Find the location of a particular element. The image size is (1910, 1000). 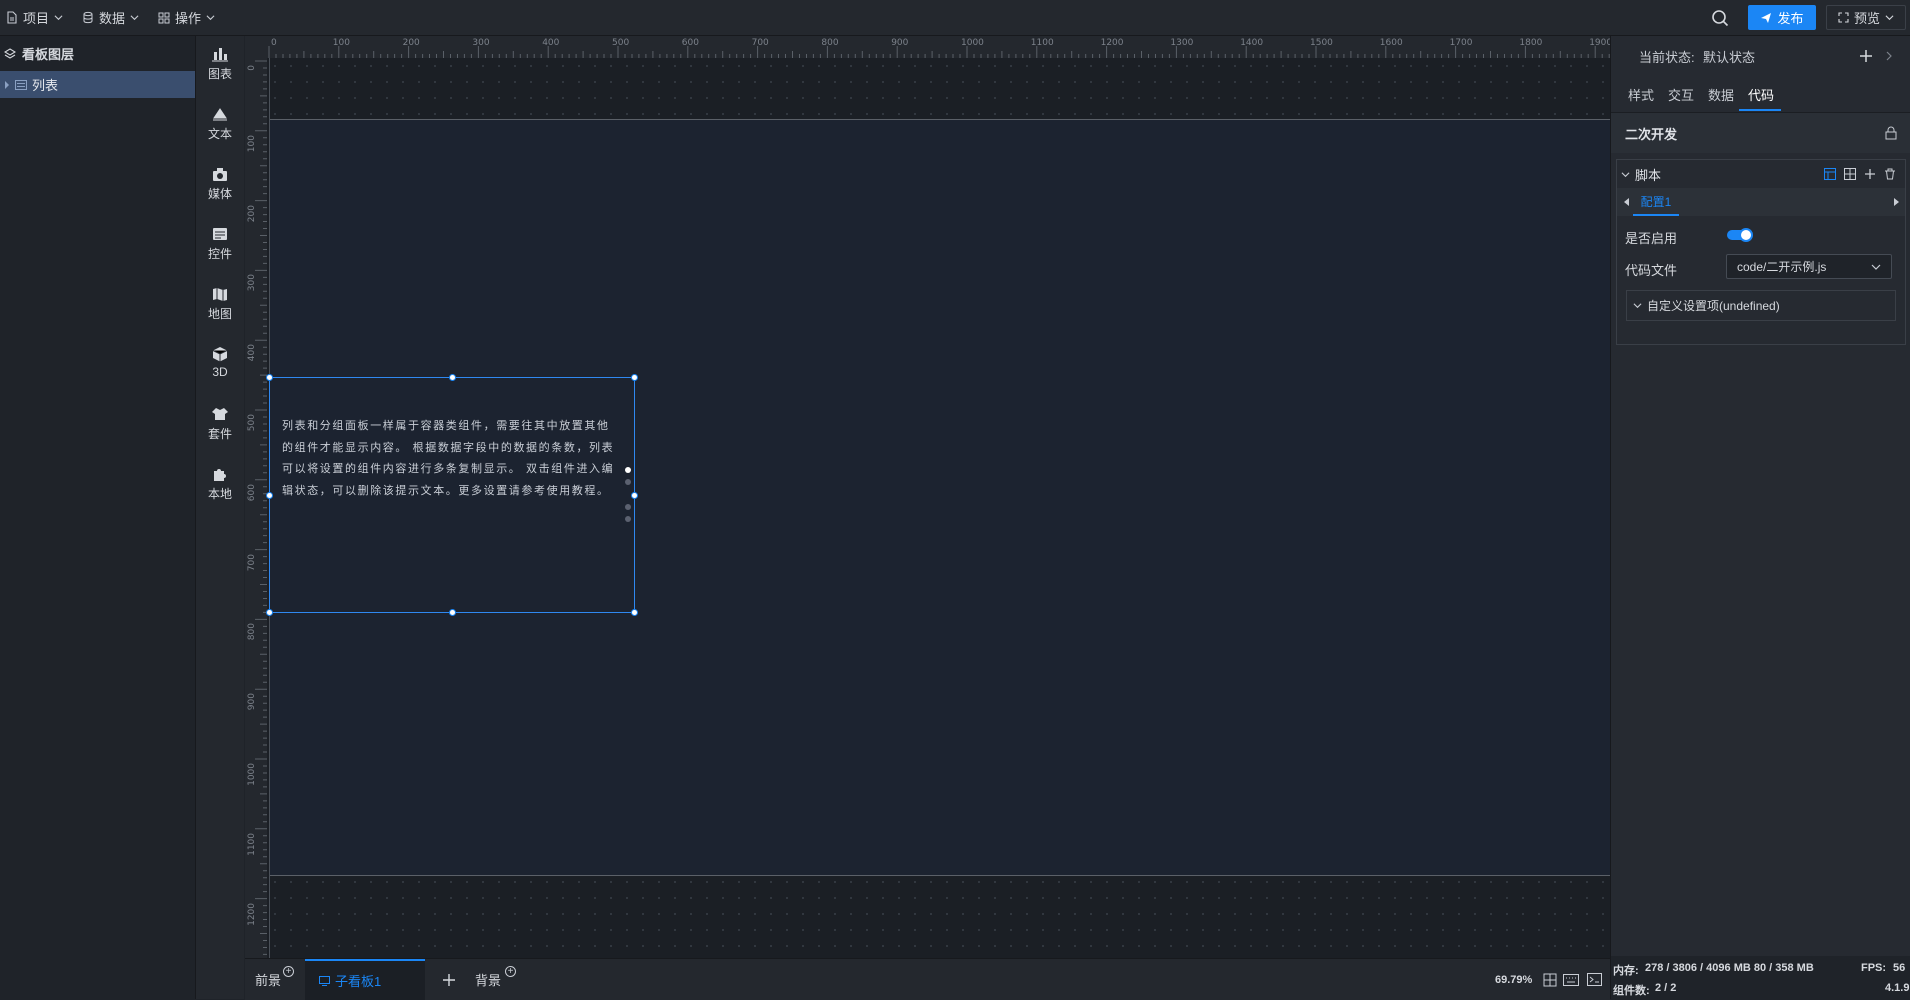

suit-icon is located at coordinates (220, 414).